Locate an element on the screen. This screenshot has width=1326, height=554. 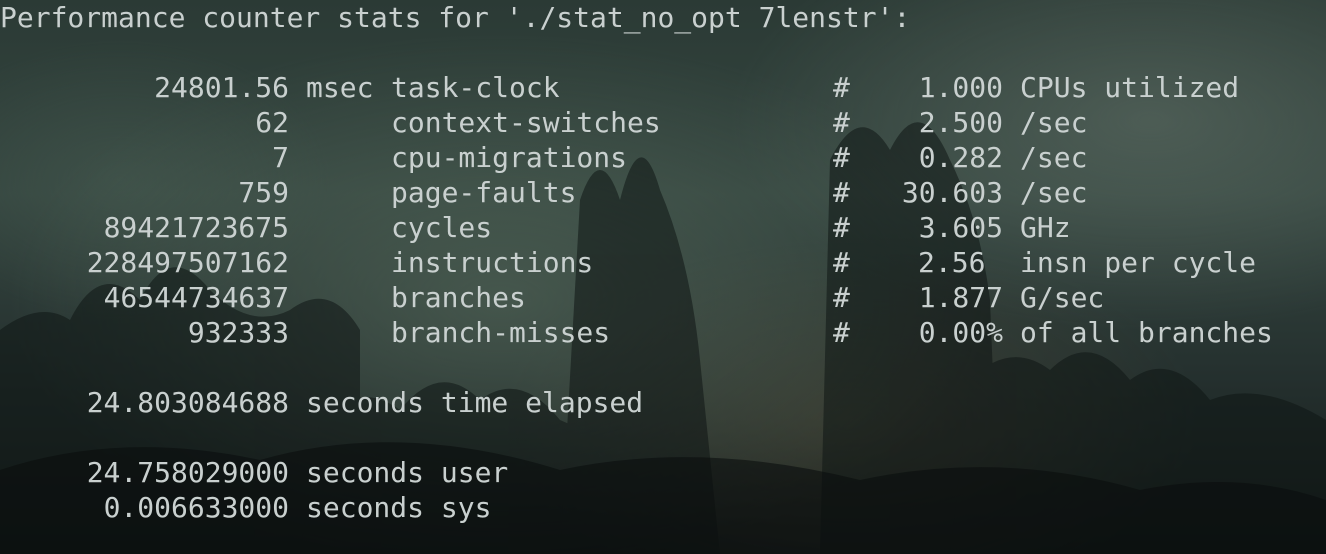
counter-event: instructions is located at coordinates (492, 262).